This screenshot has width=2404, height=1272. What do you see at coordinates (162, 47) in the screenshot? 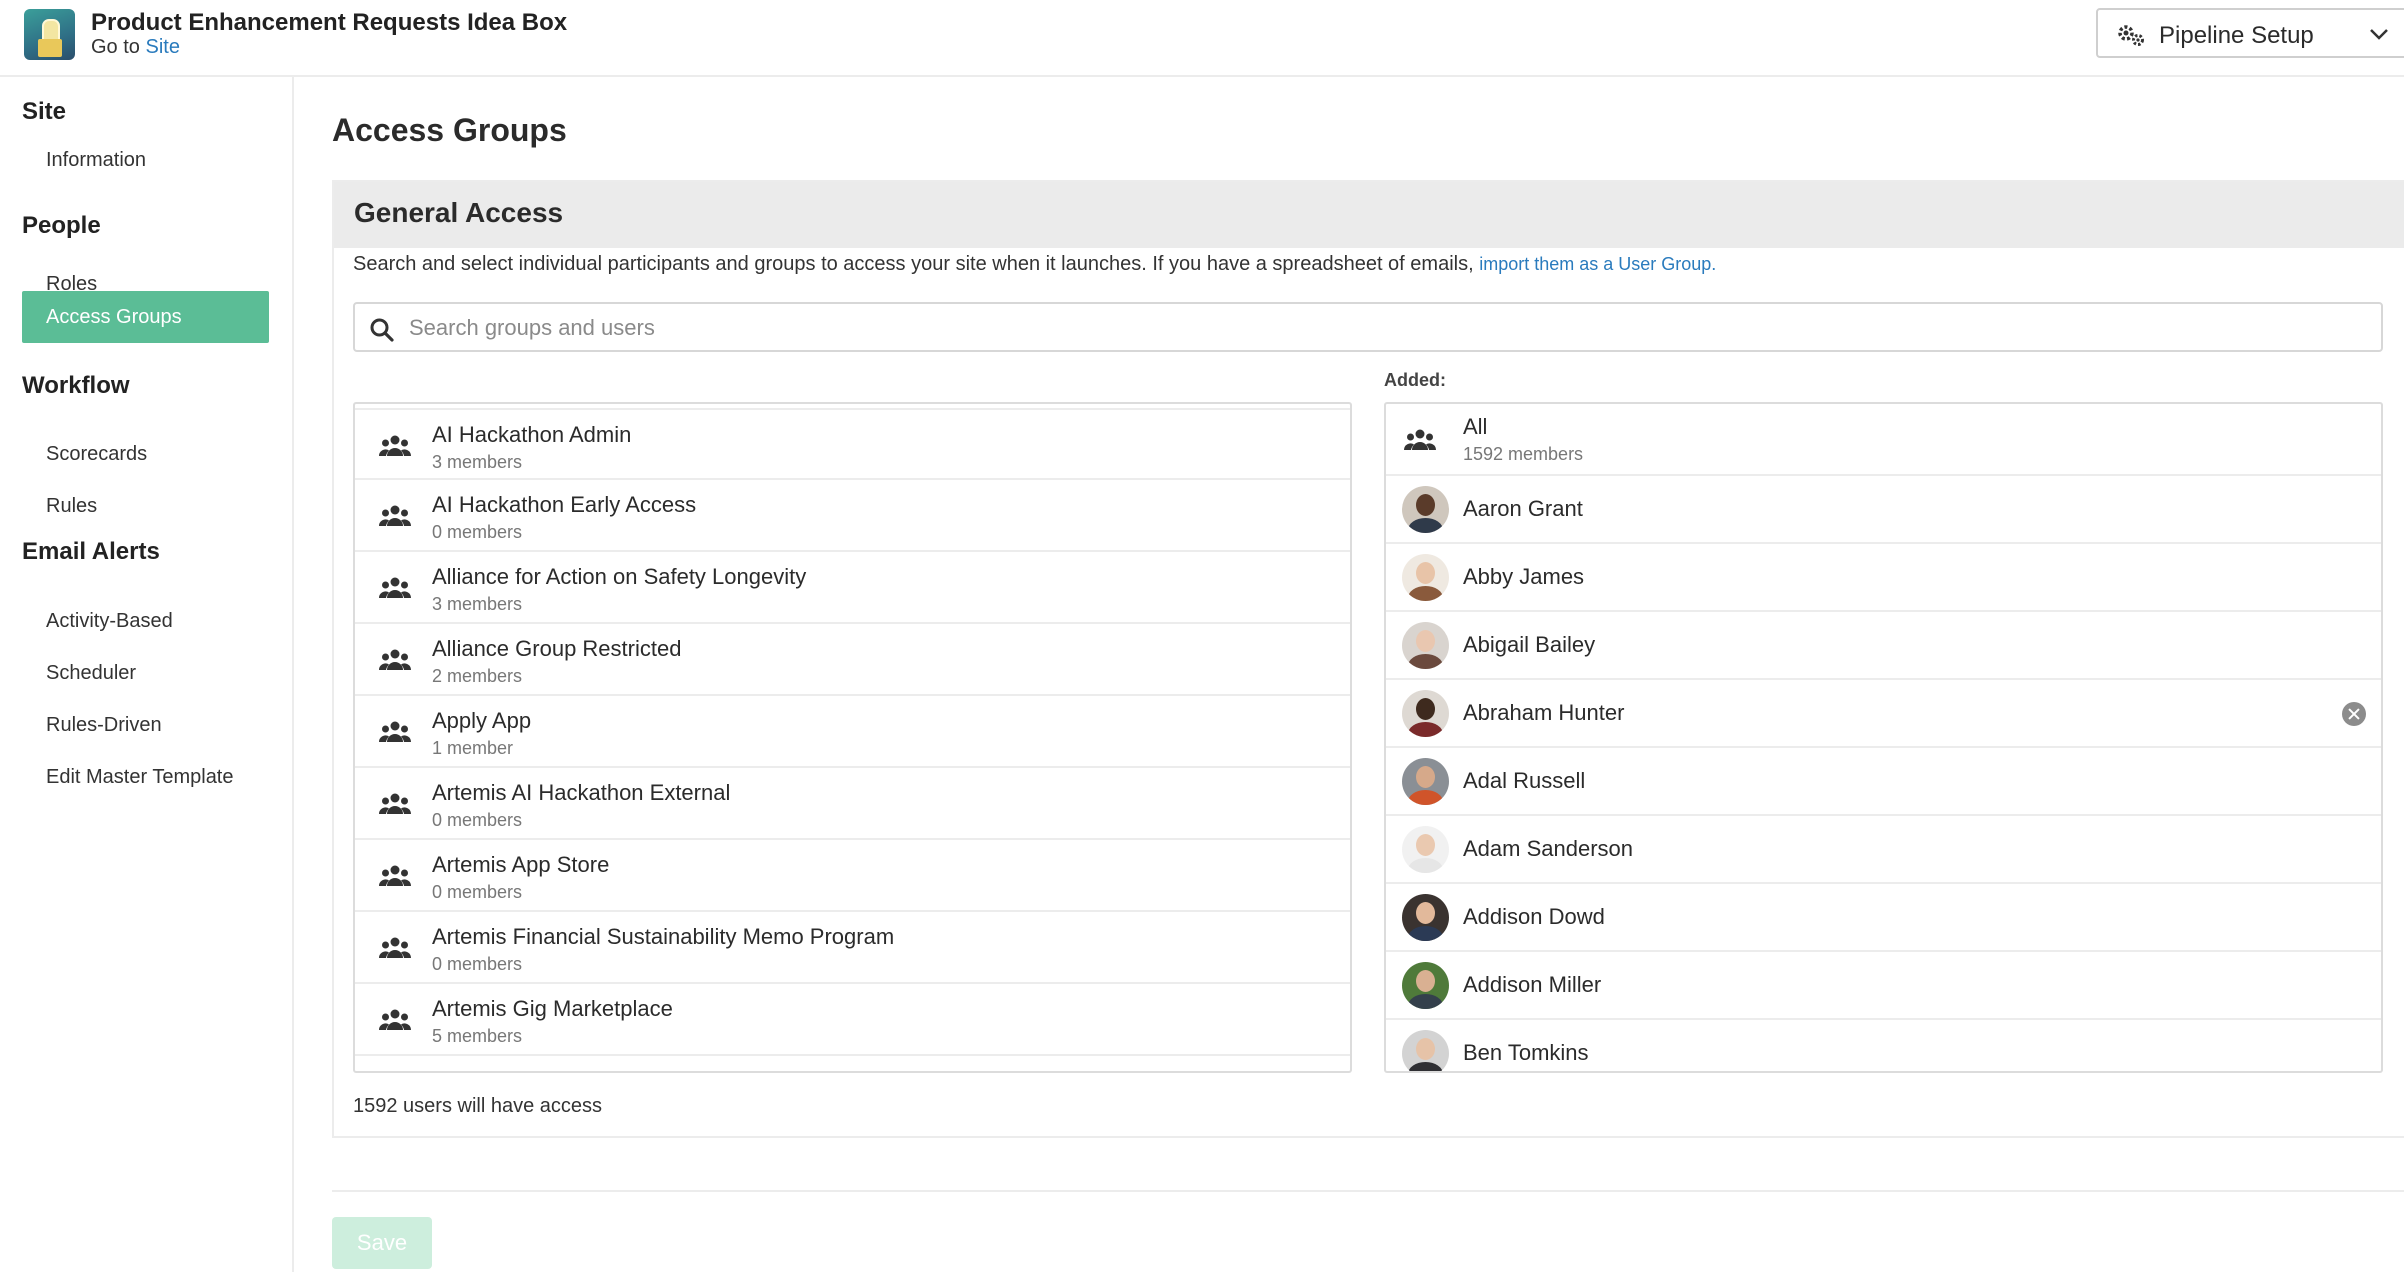
I see `goto-site-link: Site` at bounding box center [162, 47].